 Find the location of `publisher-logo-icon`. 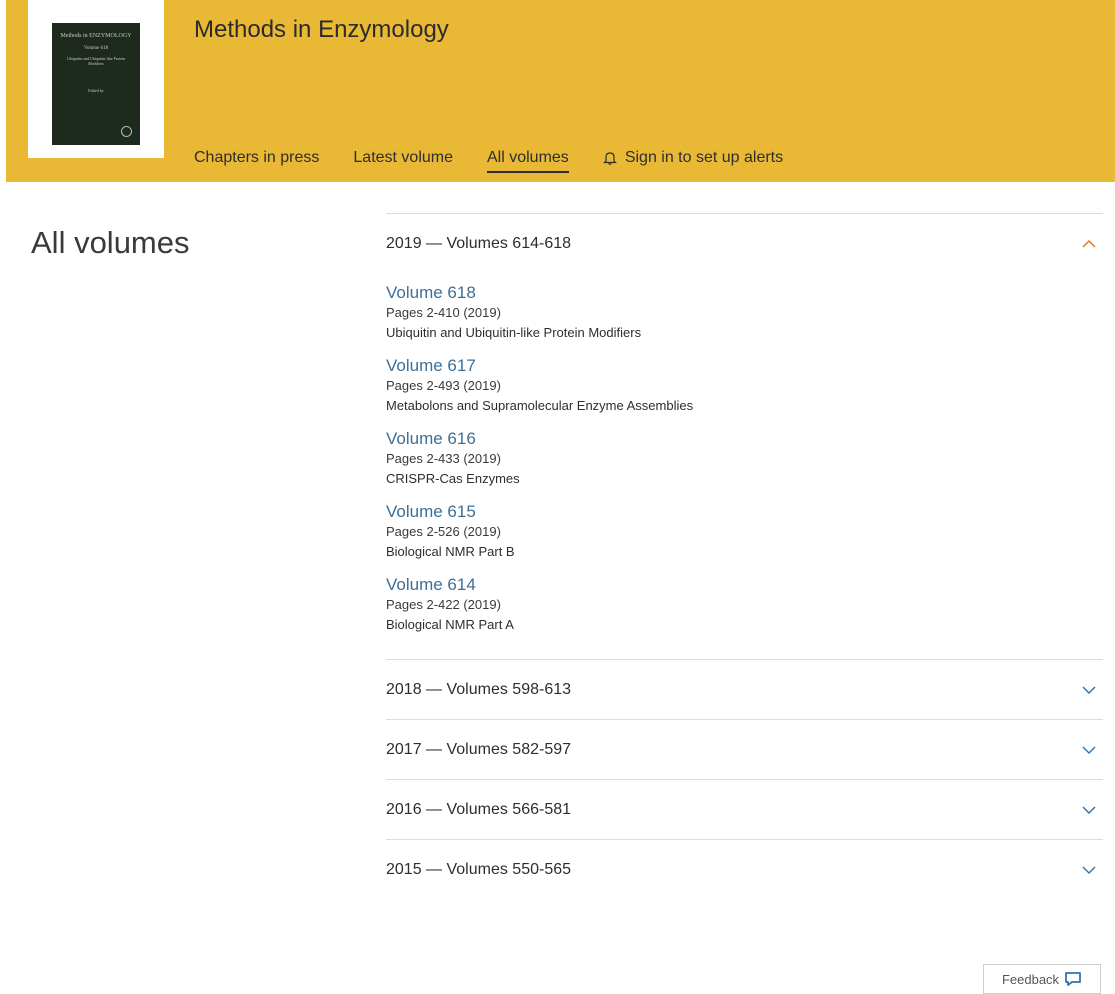

publisher-logo-icon is located at coordinates (126, 131).